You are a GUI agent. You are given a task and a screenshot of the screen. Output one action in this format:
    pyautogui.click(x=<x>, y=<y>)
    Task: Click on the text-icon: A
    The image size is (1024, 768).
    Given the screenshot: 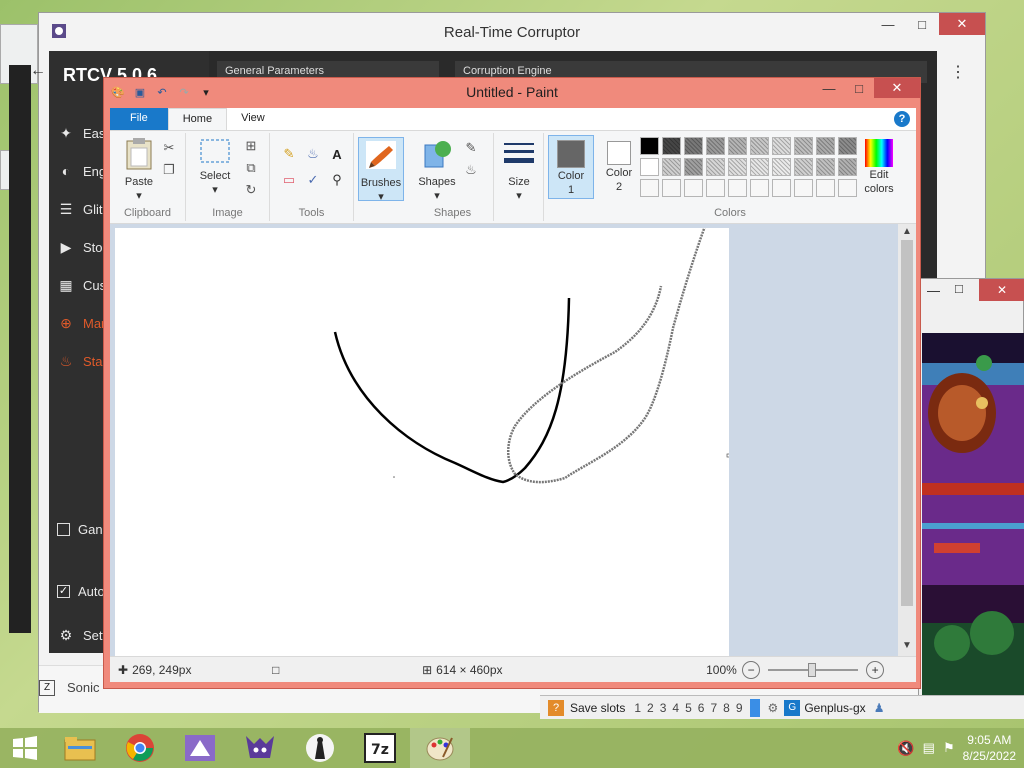 What is the action you would take?
    pyautogui.click(x=337, y=154)
    